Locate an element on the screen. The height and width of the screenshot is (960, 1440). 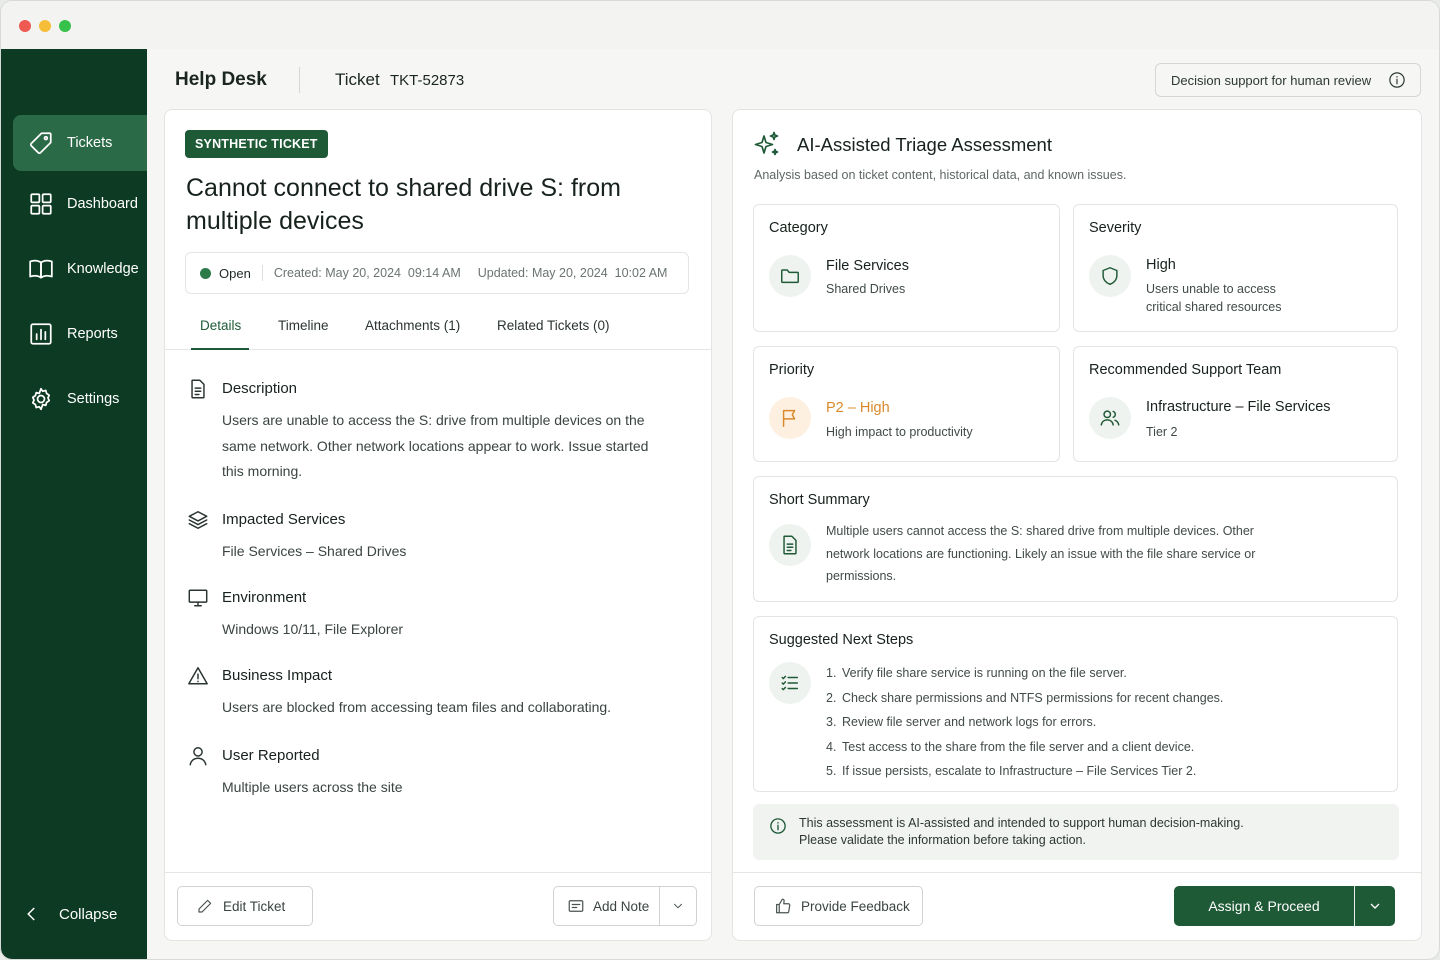
assign-proceed-button-group: Assign & Proceed is located at coordinates (1284, 906).